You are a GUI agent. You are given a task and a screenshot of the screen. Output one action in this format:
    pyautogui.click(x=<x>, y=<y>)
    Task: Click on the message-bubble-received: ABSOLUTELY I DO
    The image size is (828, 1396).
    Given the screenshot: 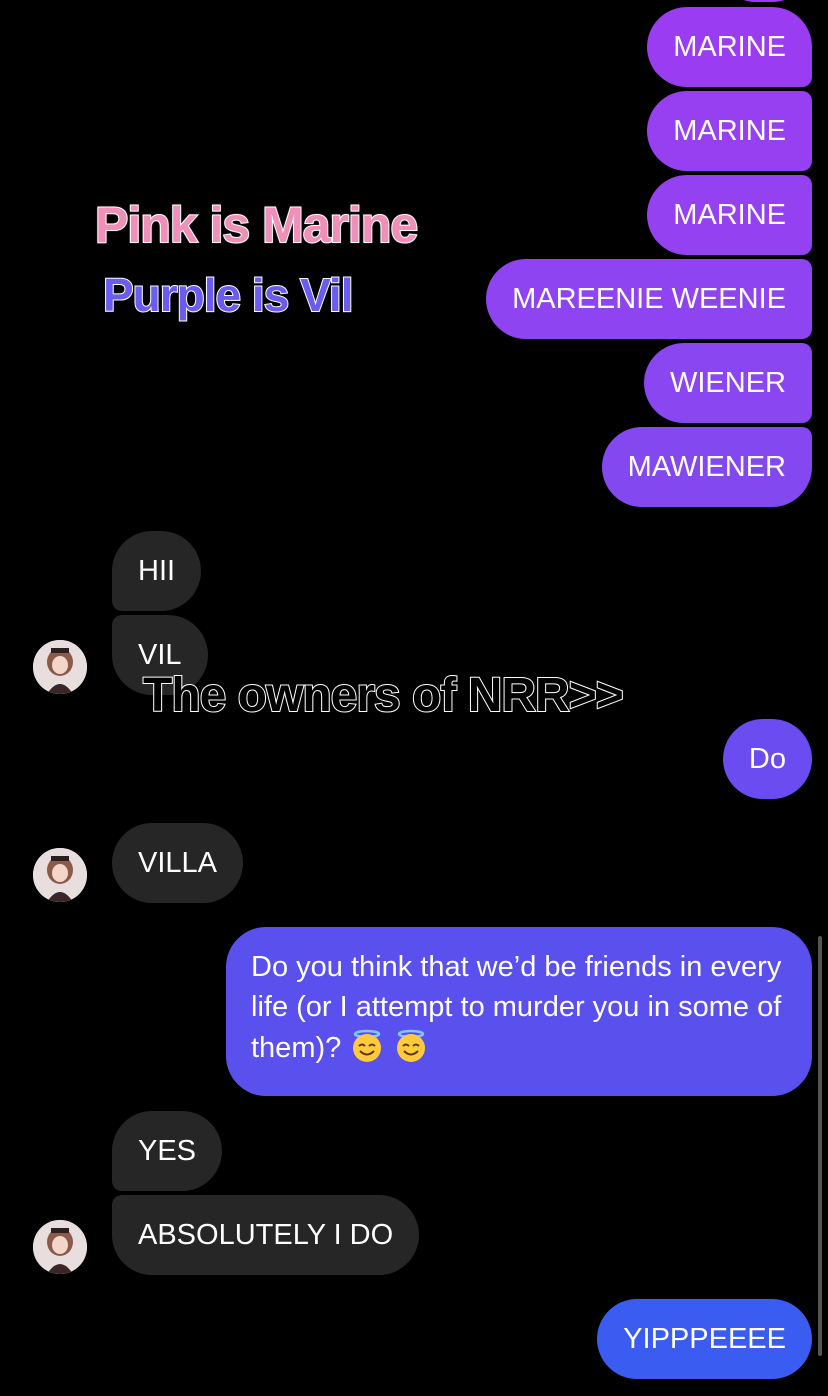 What is the action you would take?
    pyautogui.click(x=266, y=1235)
    